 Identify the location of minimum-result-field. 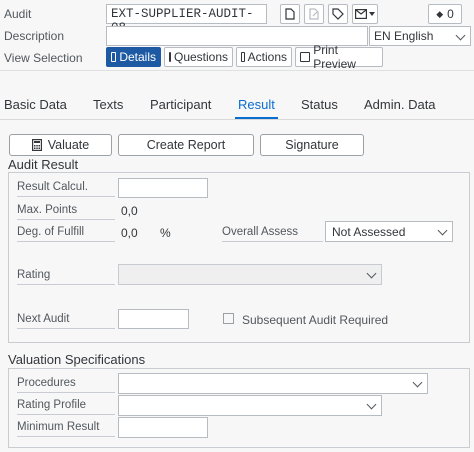
(163, 427).